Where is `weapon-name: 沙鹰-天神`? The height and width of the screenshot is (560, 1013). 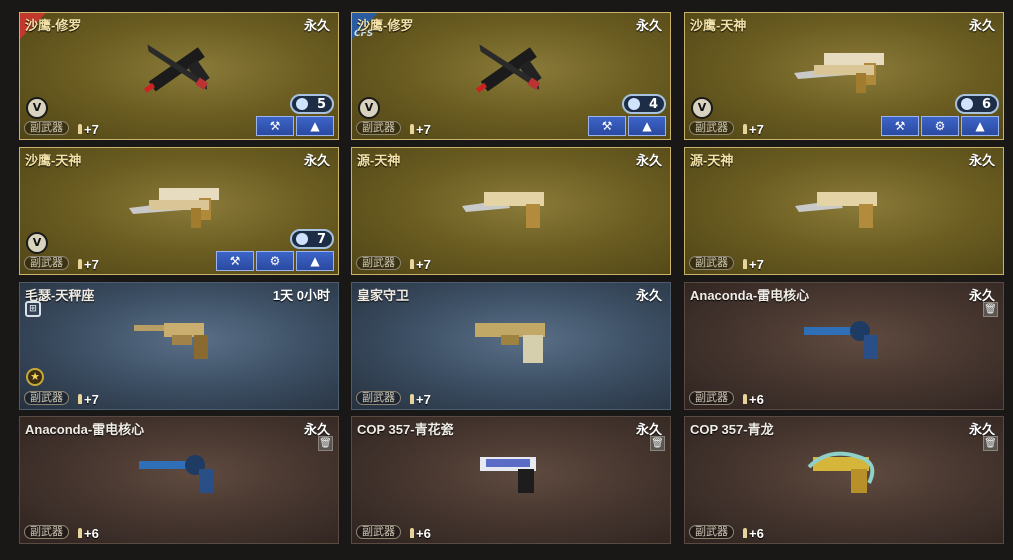 weapon-name: 沙鹰-天神 is located at coordinates (53, 160).